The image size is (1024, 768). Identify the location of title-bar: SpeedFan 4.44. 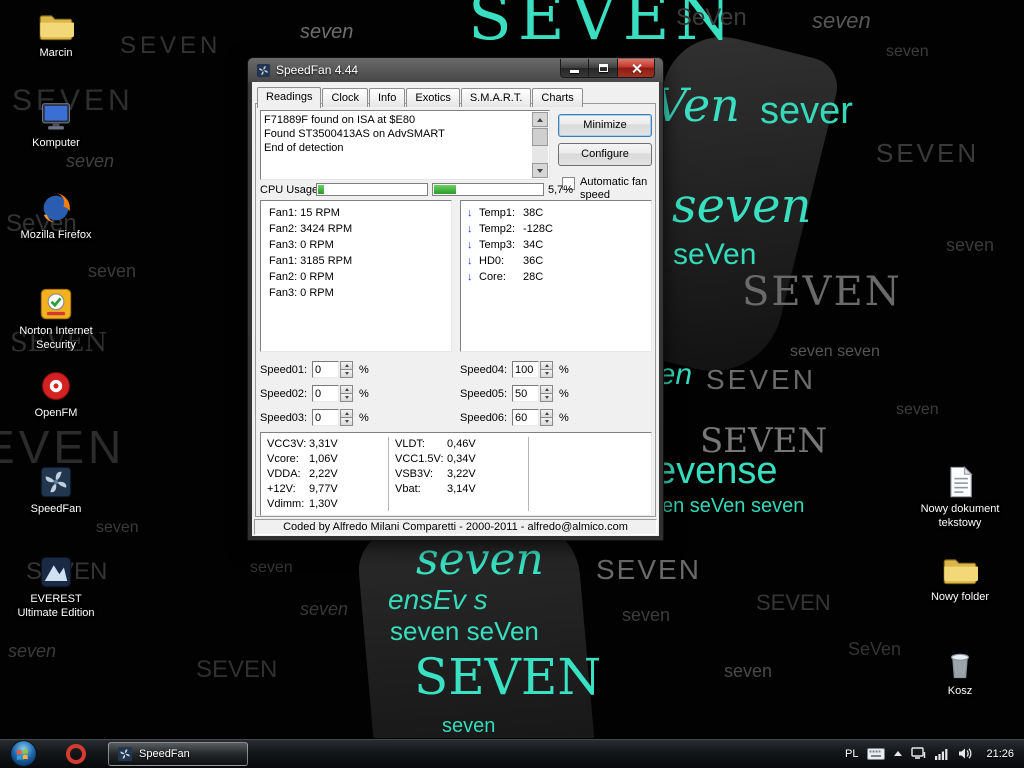
(455, 70).